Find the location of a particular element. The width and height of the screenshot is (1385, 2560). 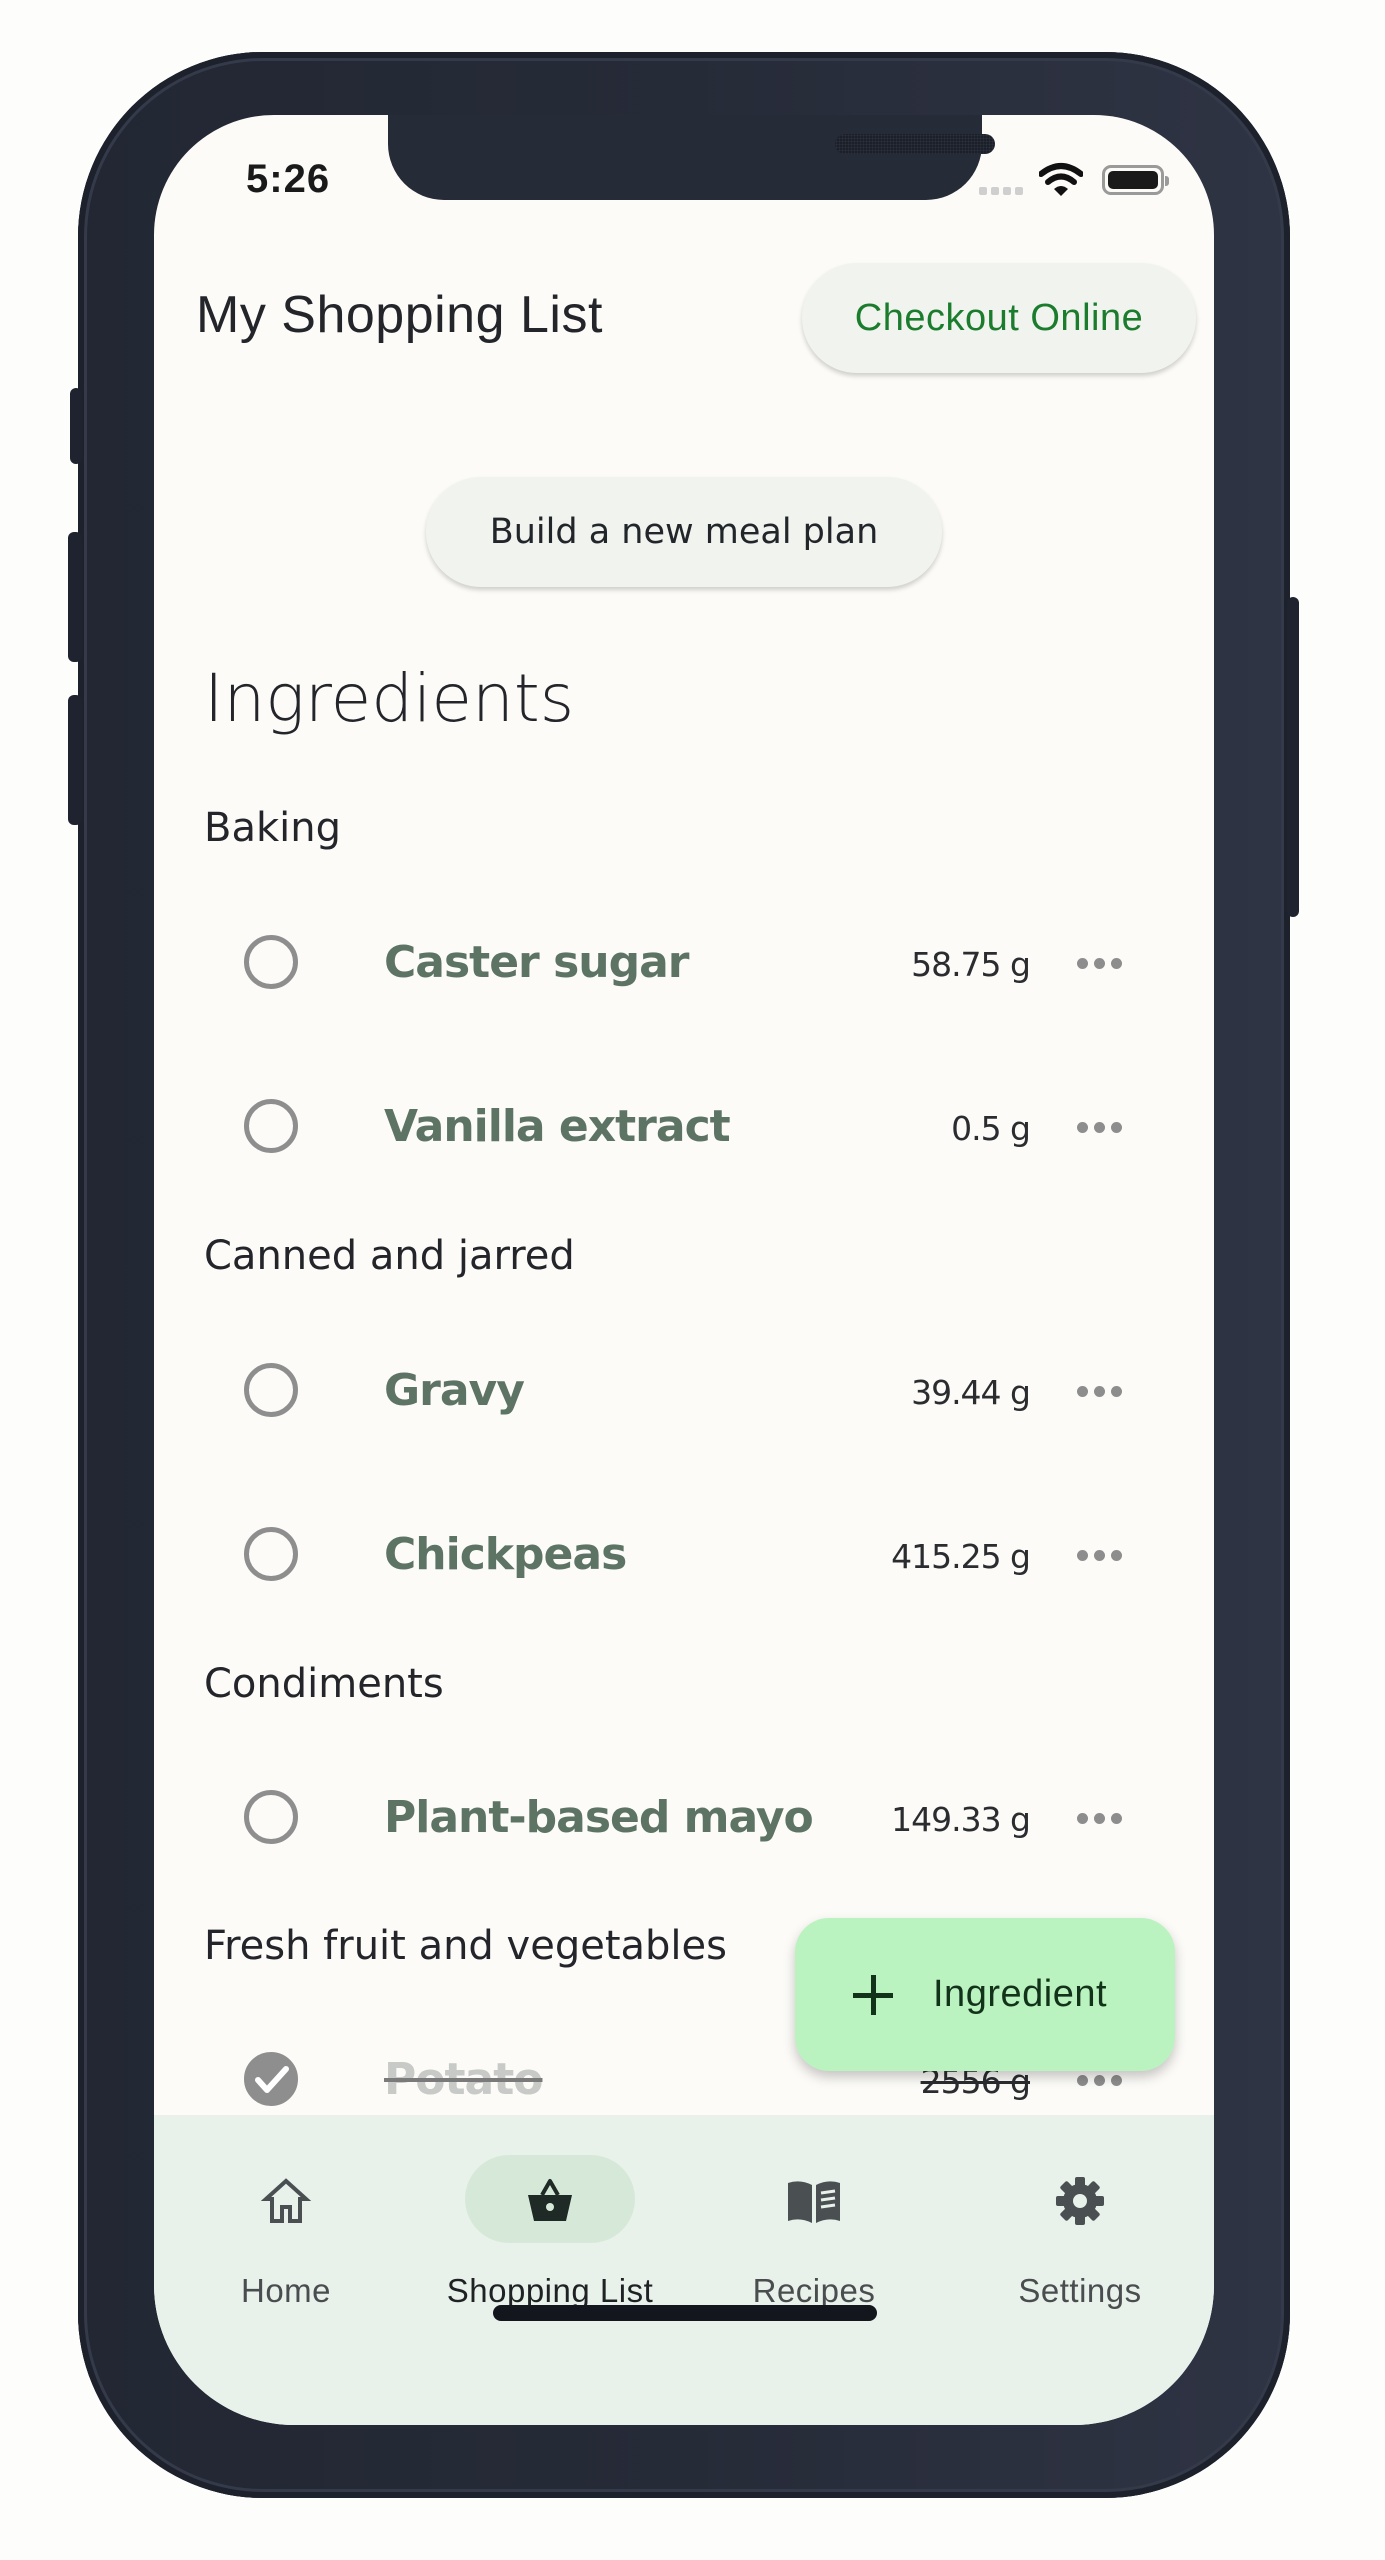

category-label-canned: Canned and jarred is located at coordinates (389, 1256).